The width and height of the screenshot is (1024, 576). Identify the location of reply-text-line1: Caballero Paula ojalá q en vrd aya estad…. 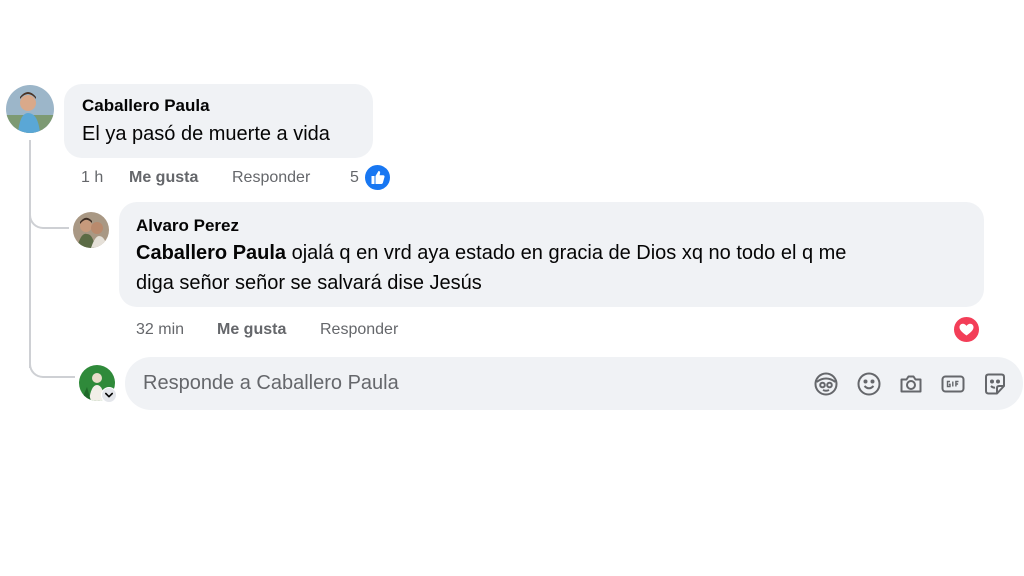
(491, 253).